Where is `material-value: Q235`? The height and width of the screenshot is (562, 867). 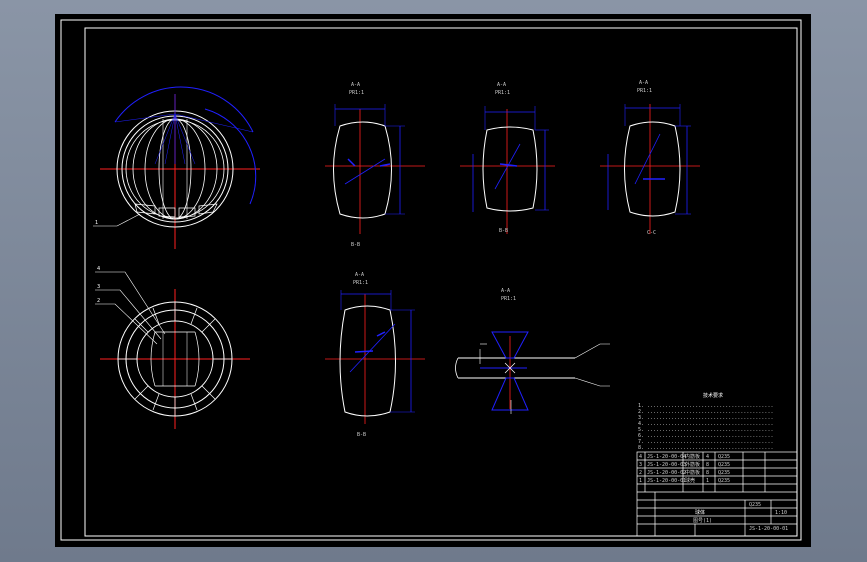
material-value: Q235 is located at coordinates (755, 505).